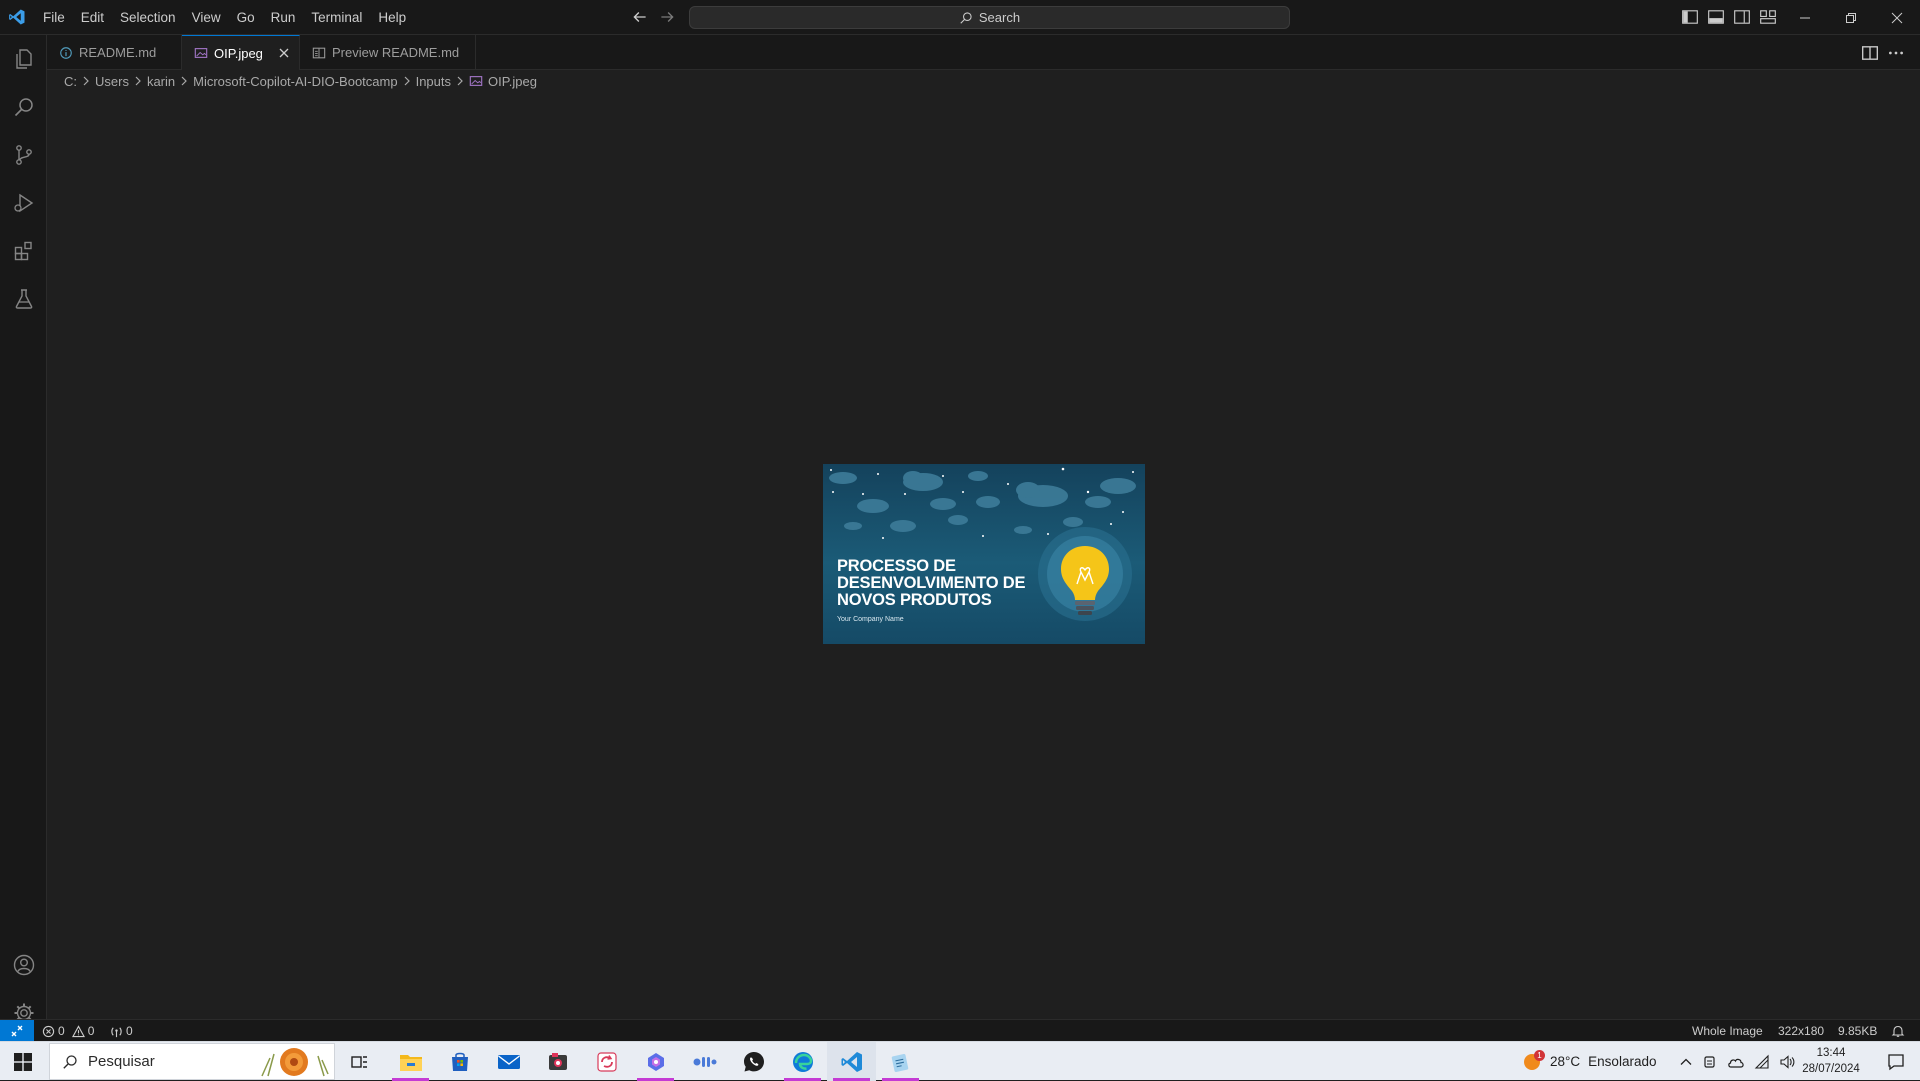 Image resolution: width=1920 pixels, height=1081 pixels. I want to click on tab-label: README.md, so click(118, 52).